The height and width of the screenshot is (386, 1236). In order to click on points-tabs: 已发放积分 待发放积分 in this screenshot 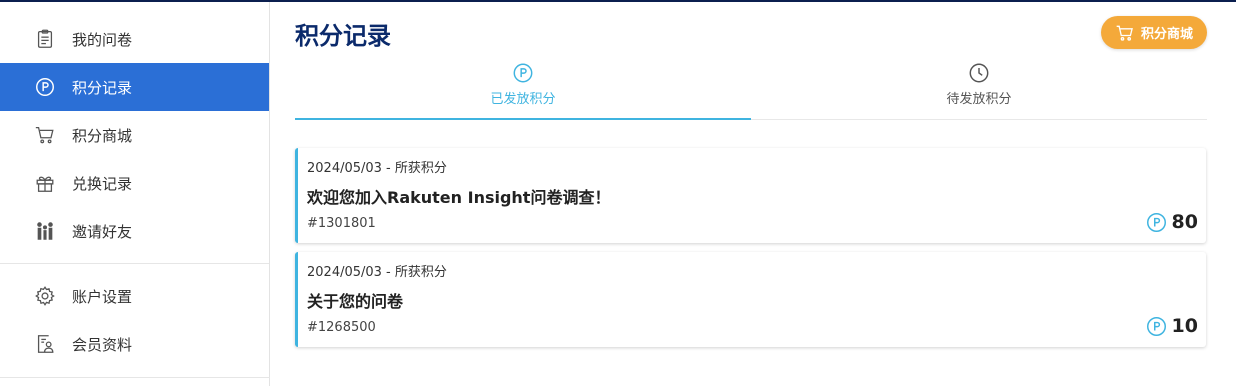, I will do `click(751, 90)`.